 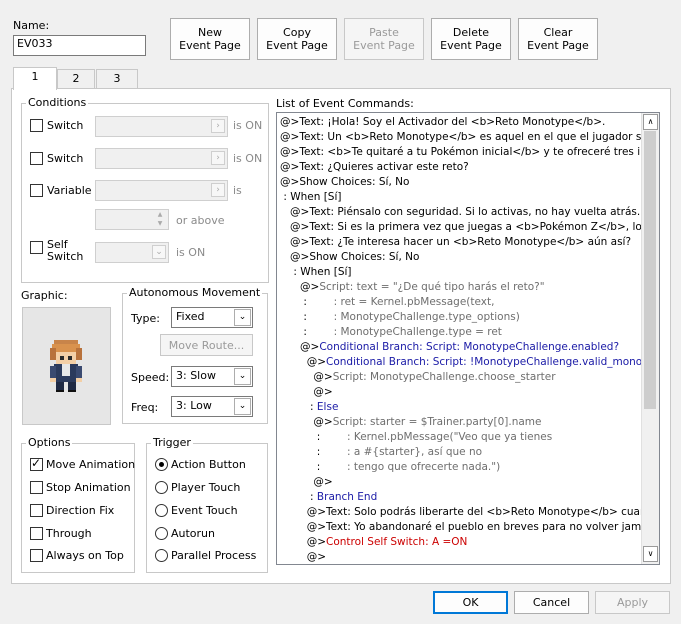 What do you see at coordinates (551, 602) in the screenshot?
I see `cancel-button: Cancel` at bounding box center [551, 602].